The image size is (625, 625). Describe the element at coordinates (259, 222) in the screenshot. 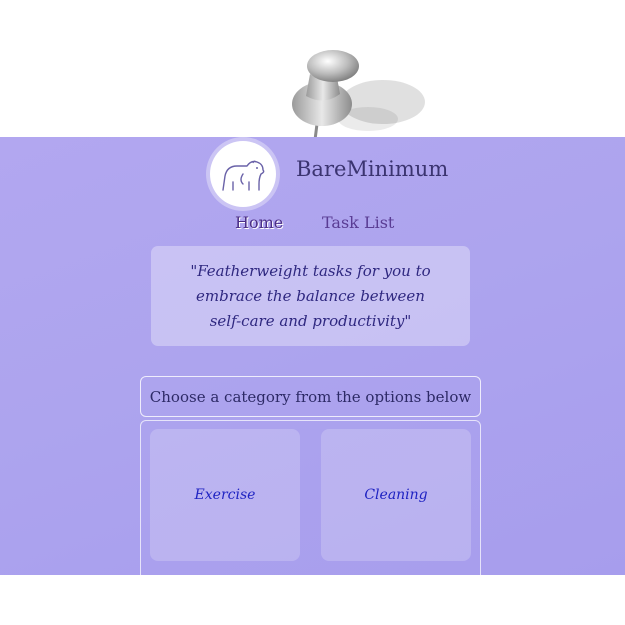

I see `nav-home-link: Home` at that location.